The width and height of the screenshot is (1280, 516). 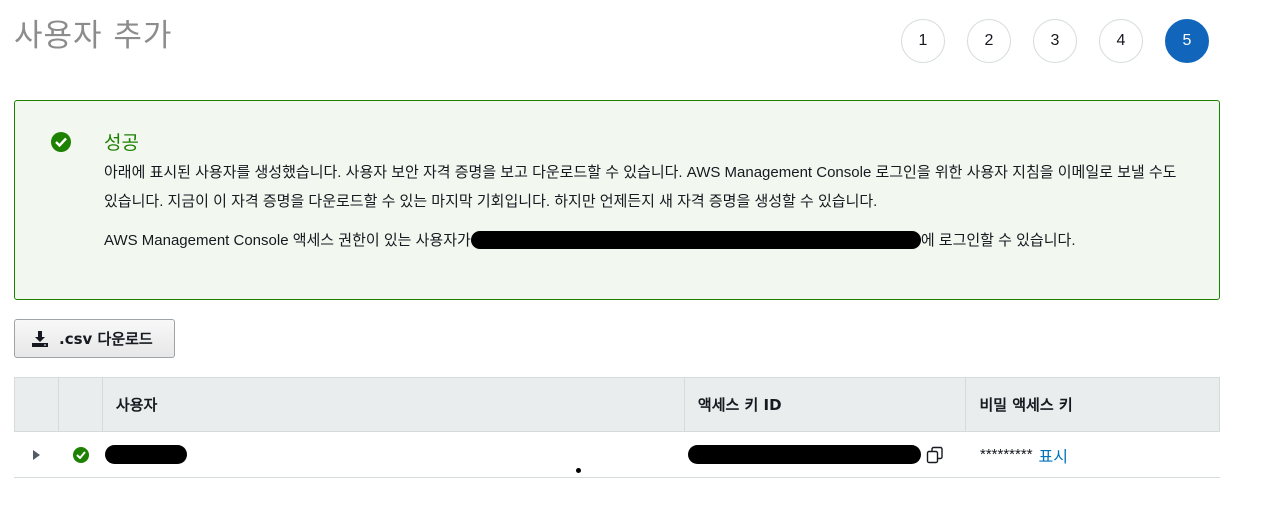 I want to click on stray-dot, so click(x=578, y=470).